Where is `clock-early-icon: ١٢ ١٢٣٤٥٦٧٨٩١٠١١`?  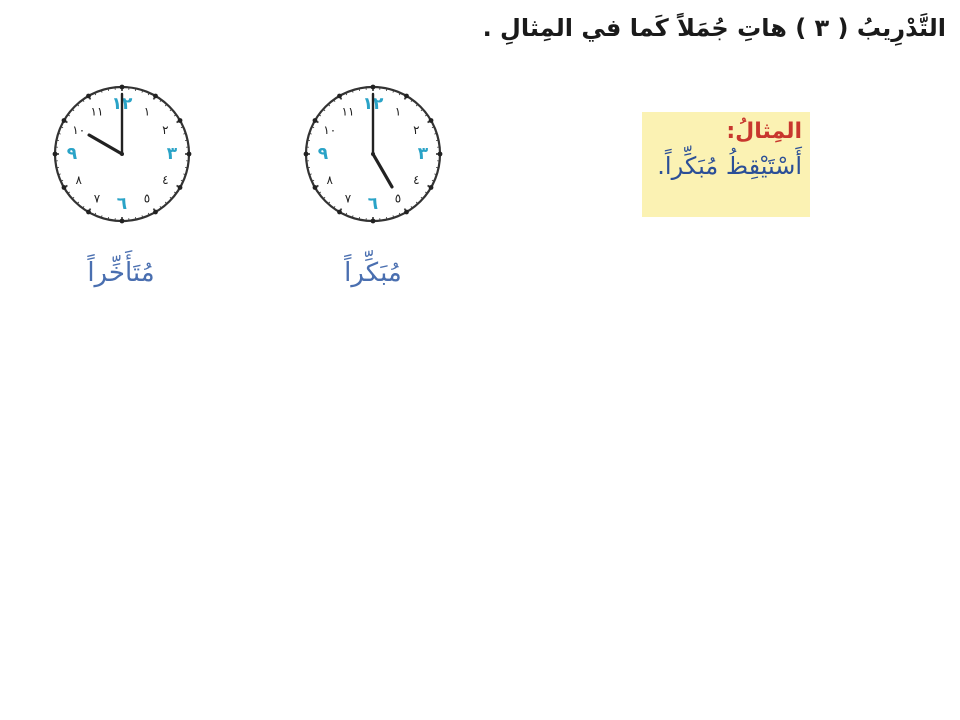
clock-early-icon: ١٢ ١٢٣٤٥٦٧٨٩١٠١١ is located at coordinates (373, 154).